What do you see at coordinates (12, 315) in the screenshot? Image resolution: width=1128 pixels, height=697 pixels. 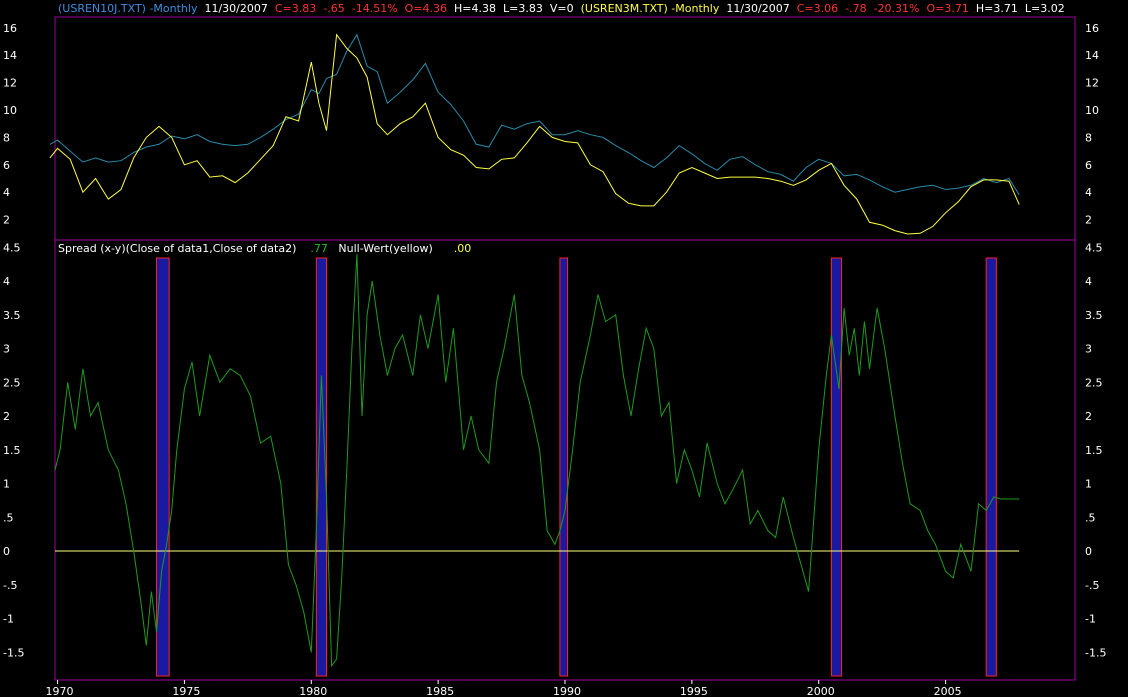 I see `bottom-y-tick-left: 3.5` at bounding box center [12, 315].